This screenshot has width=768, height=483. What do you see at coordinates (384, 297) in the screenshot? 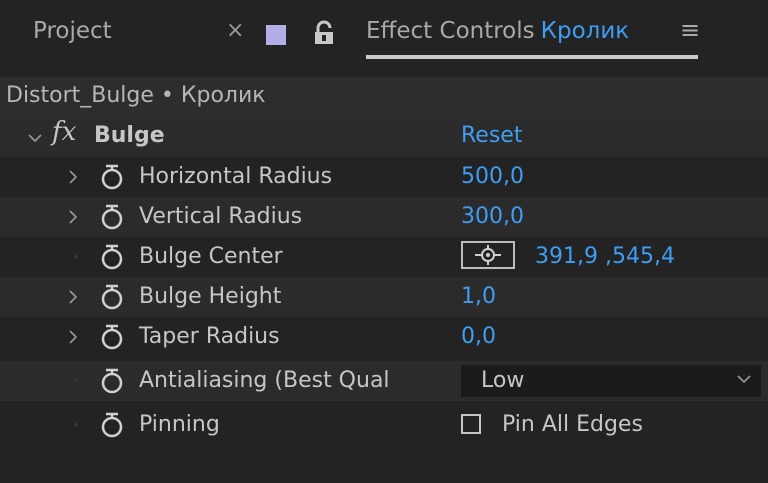
I see `property-row: Bulge Height 1,0` at bounding box center [384, 297].